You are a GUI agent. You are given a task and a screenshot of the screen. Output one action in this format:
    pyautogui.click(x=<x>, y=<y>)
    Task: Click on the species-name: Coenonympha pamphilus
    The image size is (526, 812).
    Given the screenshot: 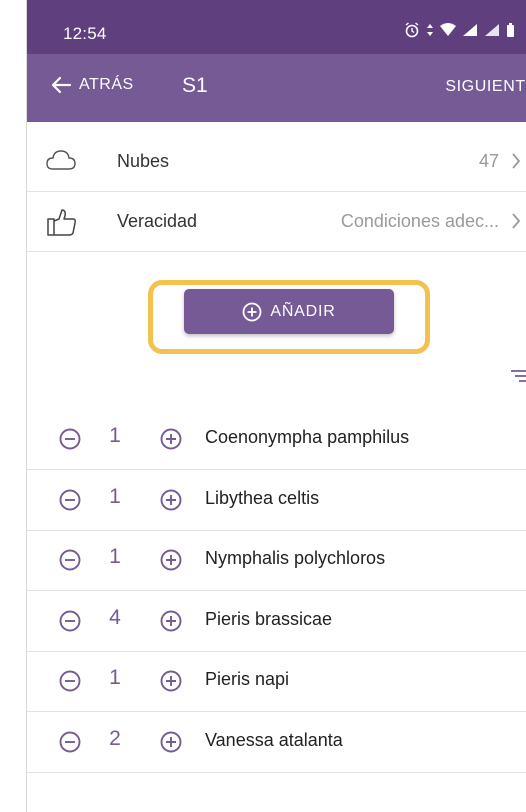 What is the action you would take?
    pyautogui.click(x=307, y=437)
    